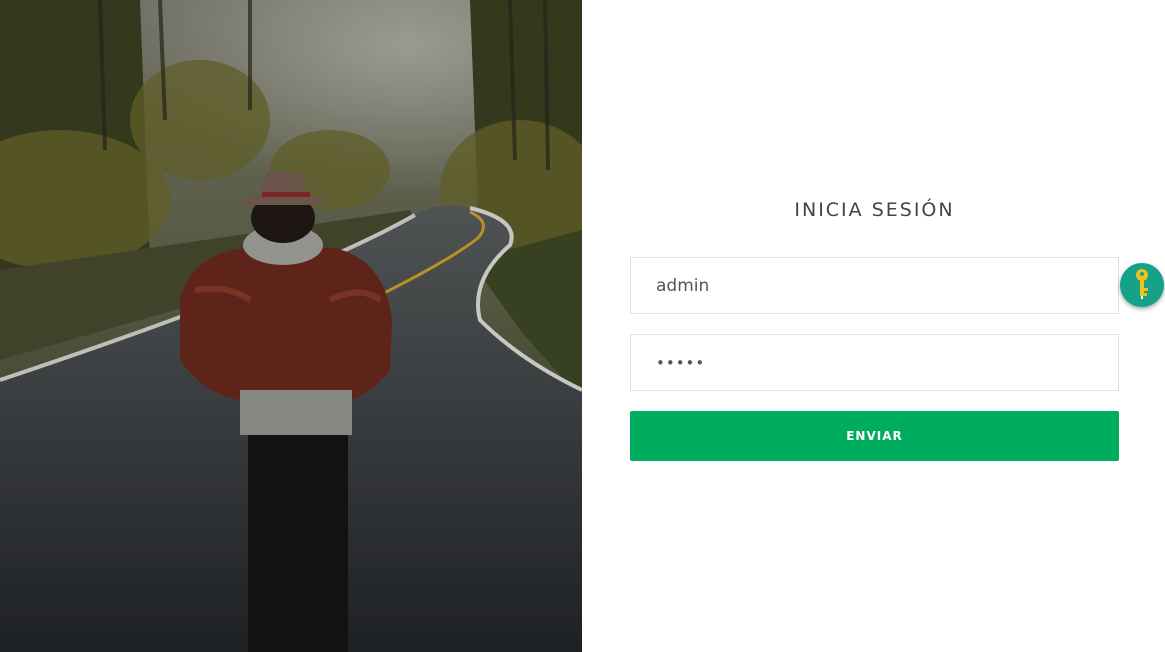  Describe the element at coordinates (874, 210) in the screenshot. I see `page-title: INICIA SESIÓN` at that location.